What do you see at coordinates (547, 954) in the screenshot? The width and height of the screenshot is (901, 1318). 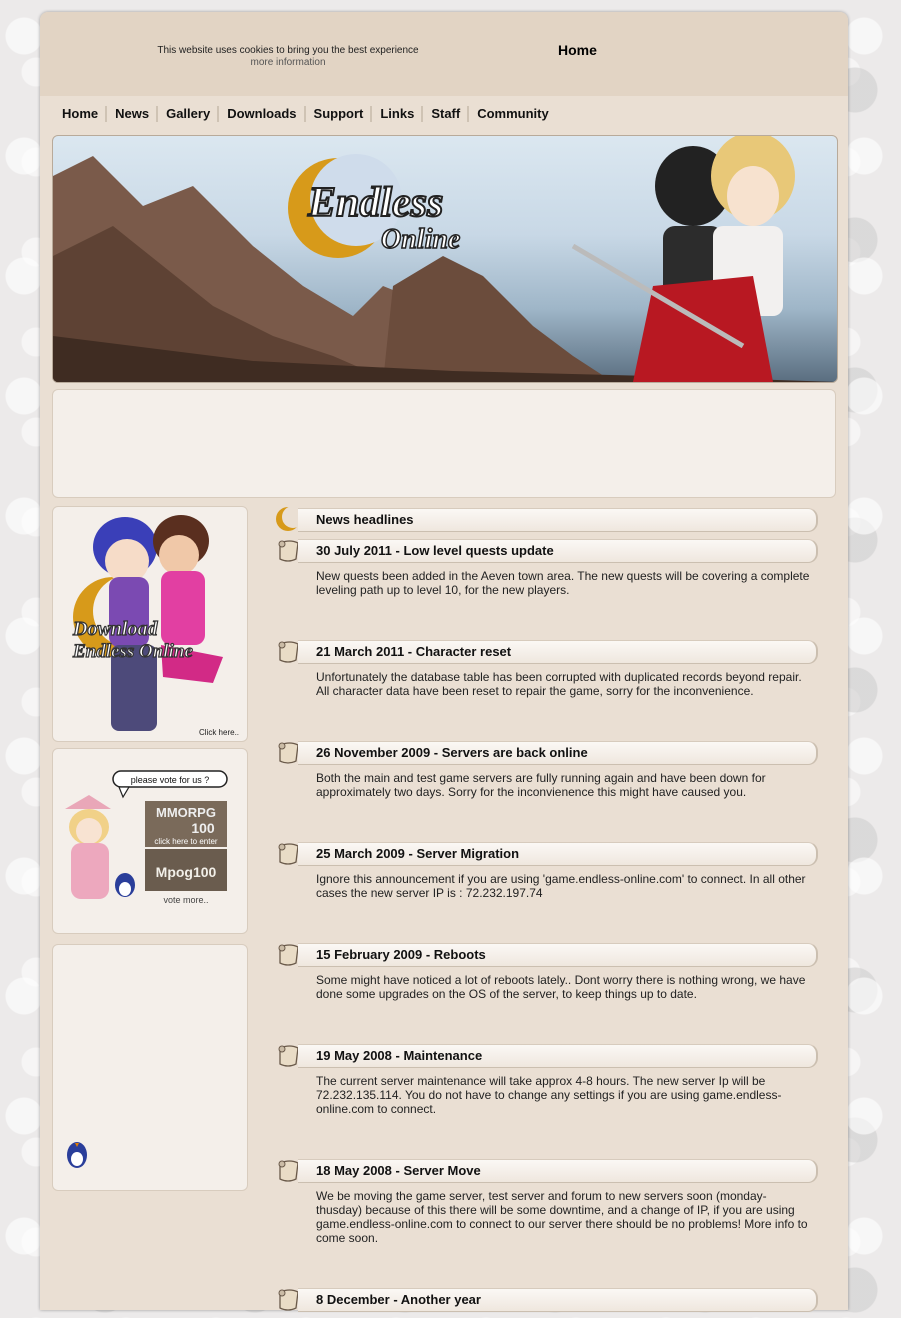 I see `news-item-header: 15 February 2009 - Reboots` at bounding box center [547, 954].